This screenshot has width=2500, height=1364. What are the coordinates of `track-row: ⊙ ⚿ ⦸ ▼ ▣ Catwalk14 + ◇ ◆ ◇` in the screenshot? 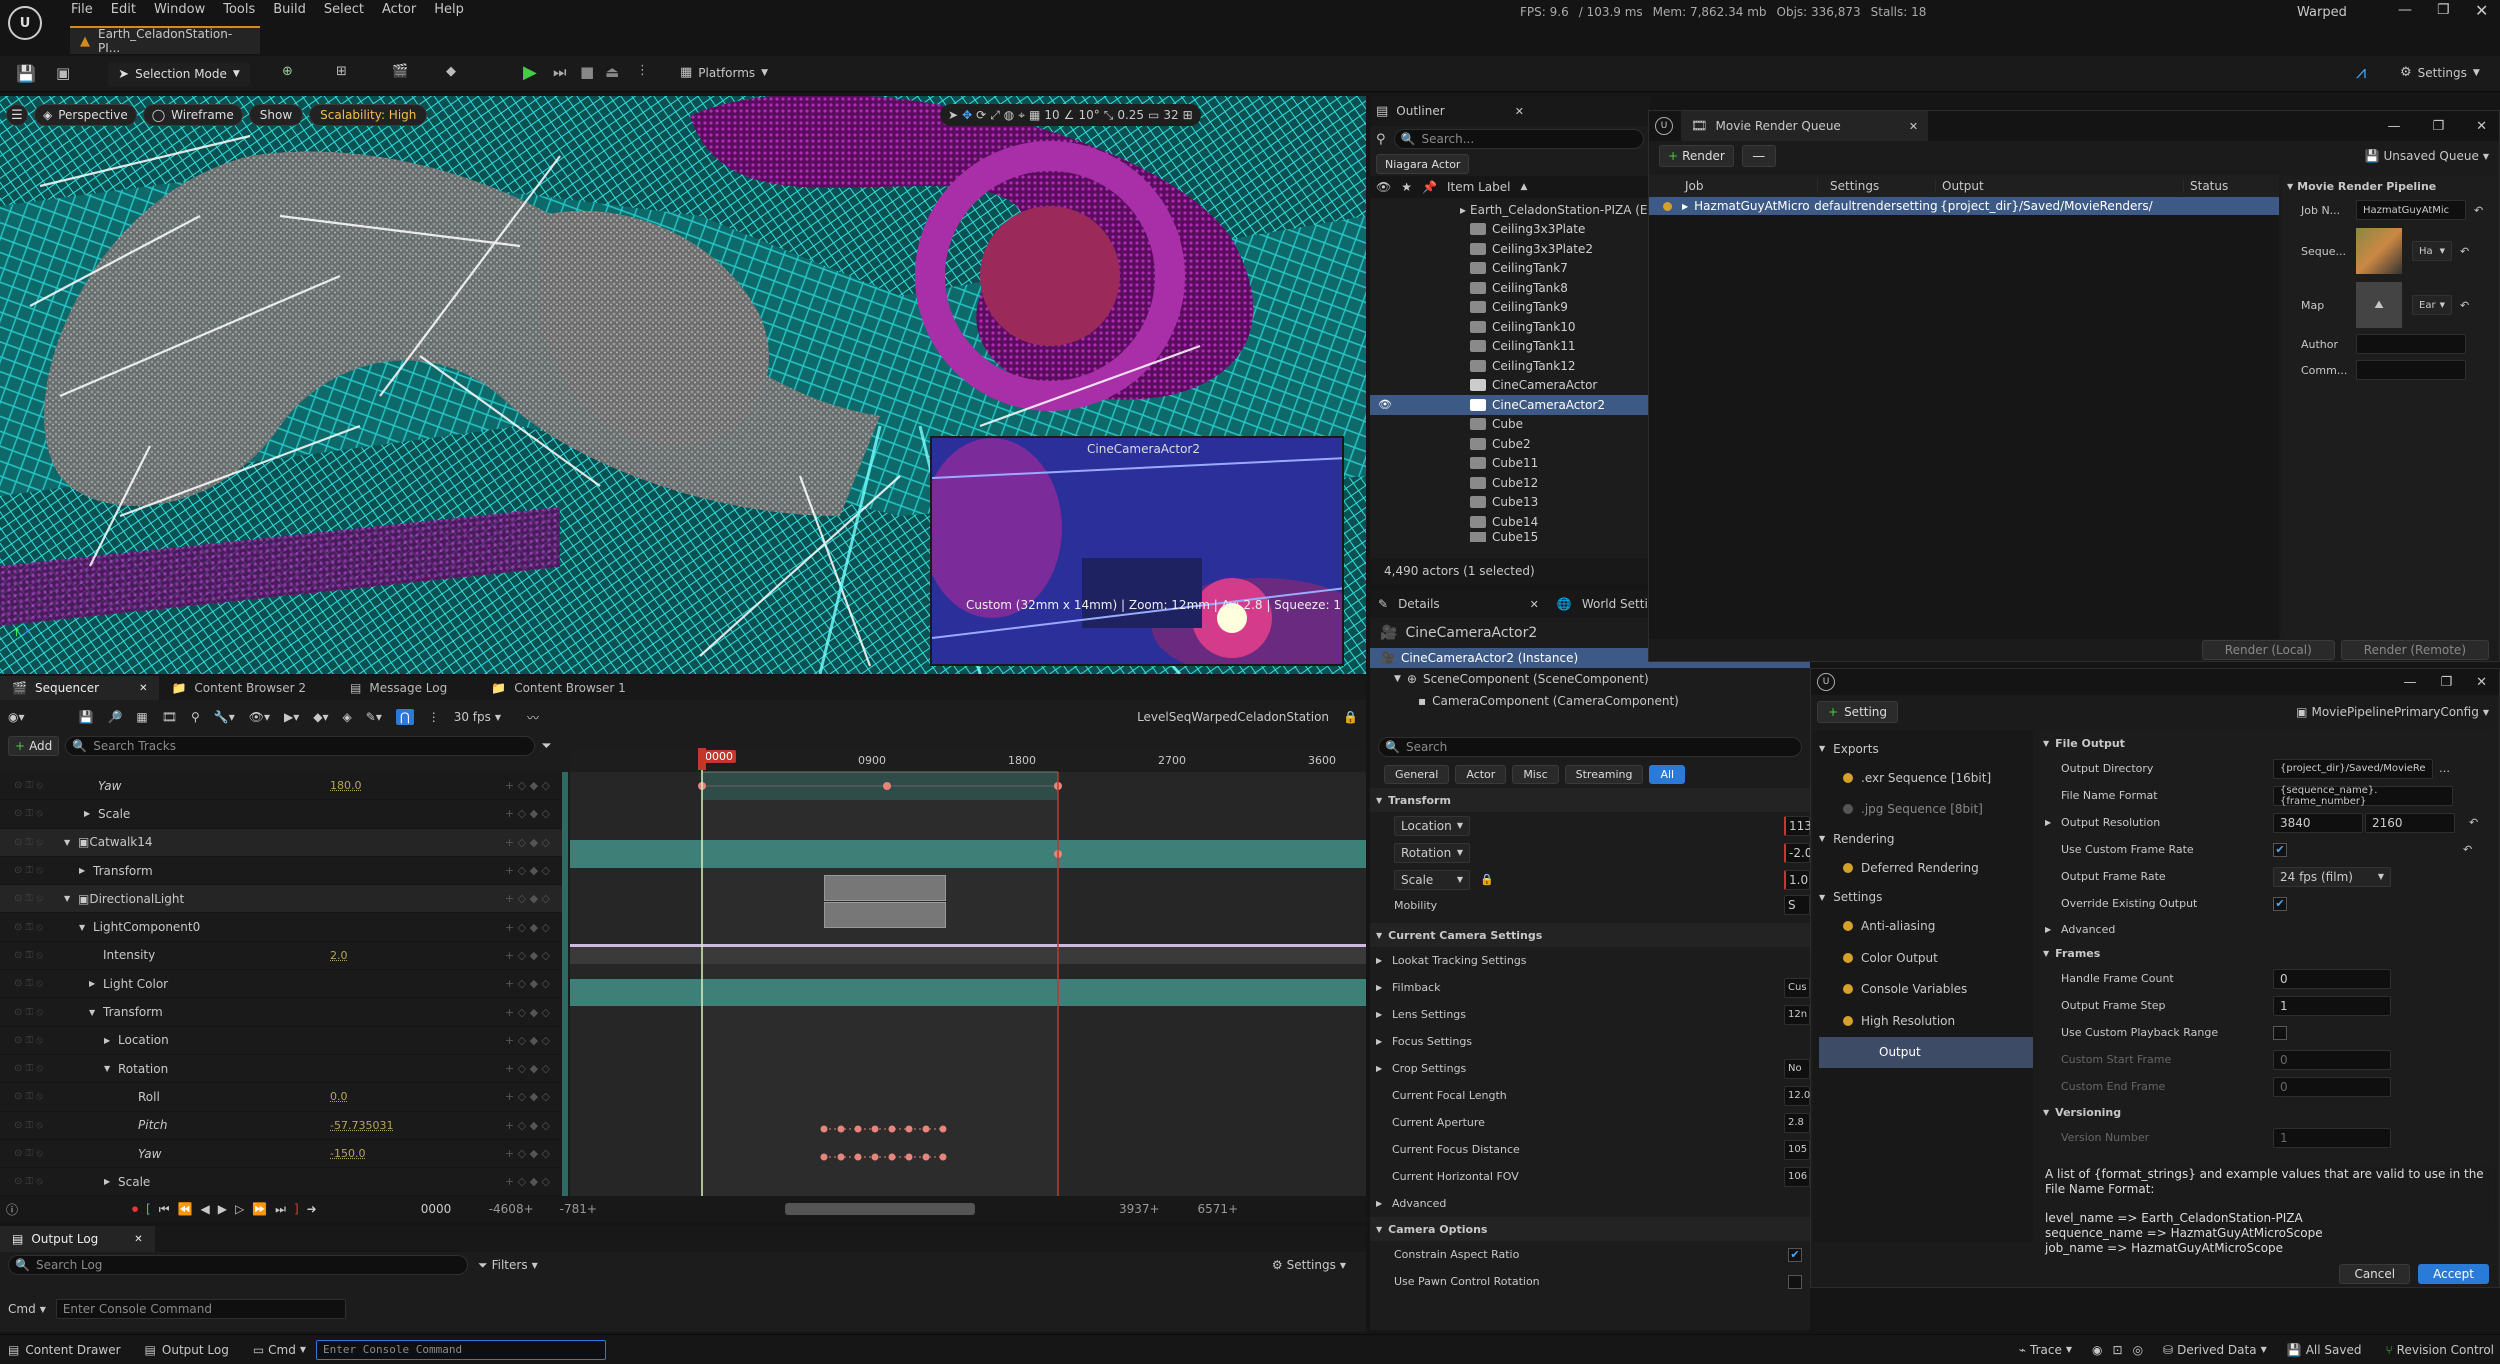 It's located at (281, 842).